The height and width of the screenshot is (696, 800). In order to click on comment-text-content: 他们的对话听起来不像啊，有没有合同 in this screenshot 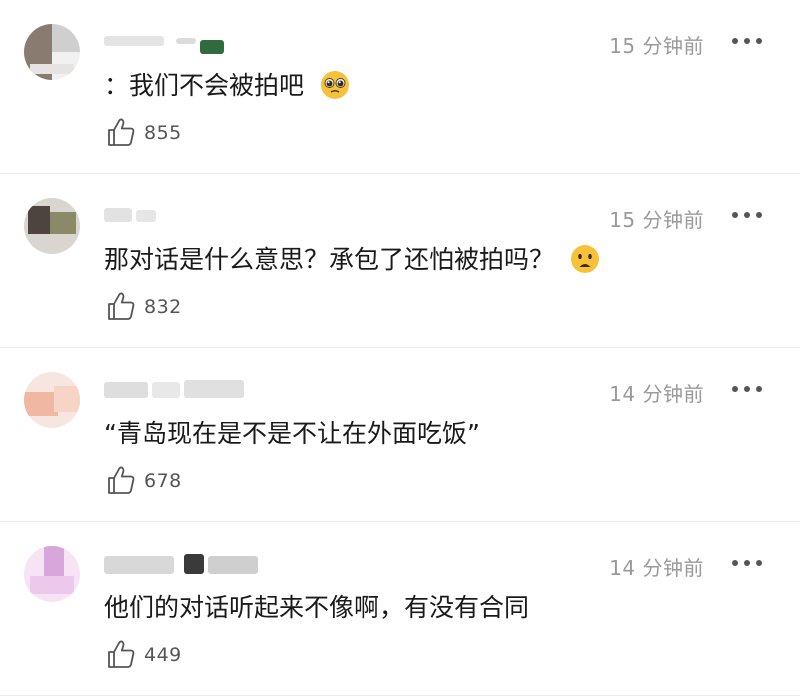, I will do `click(317, 607)`.